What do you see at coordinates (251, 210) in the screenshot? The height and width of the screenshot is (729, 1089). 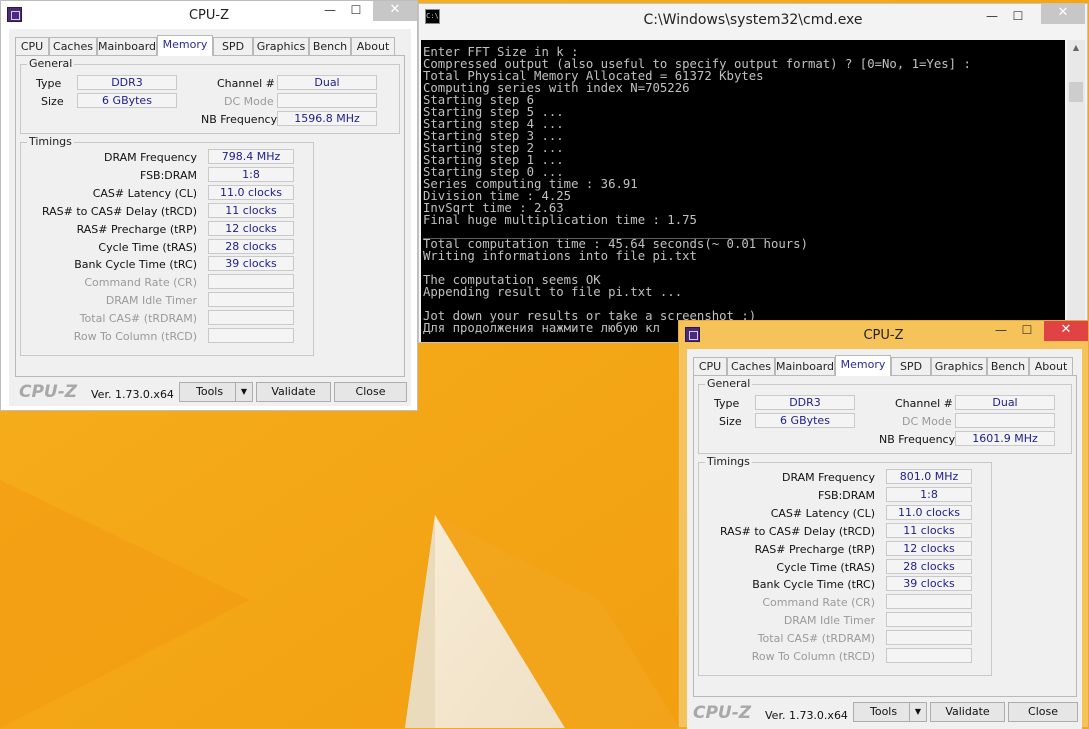 I see `timing-value: 11 clocks` at bounding box center [251, 210].